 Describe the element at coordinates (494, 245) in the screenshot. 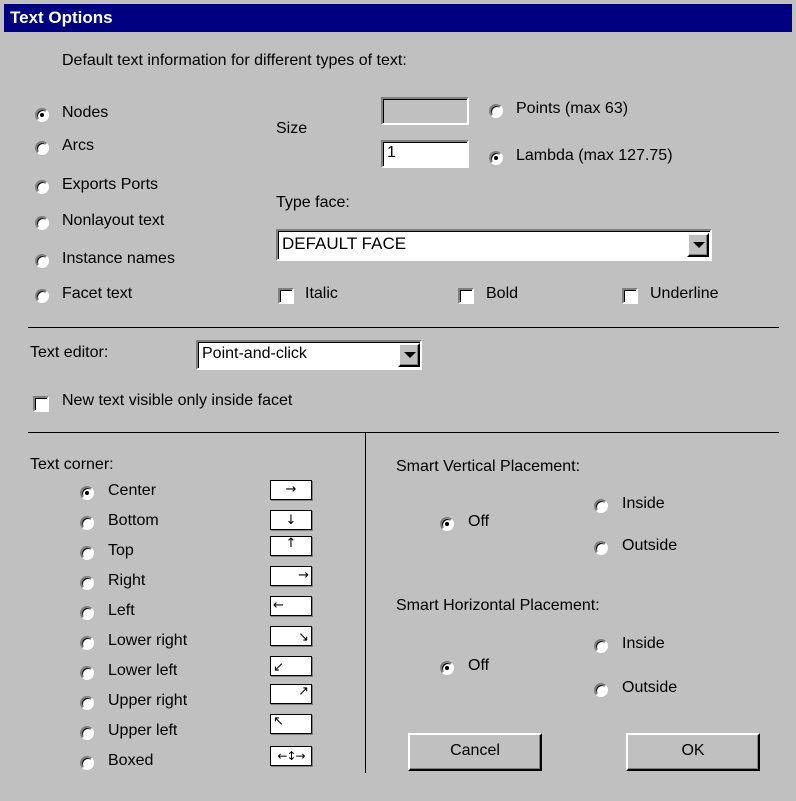

I see `typeface-select: DEFAULT FACE` at that location.